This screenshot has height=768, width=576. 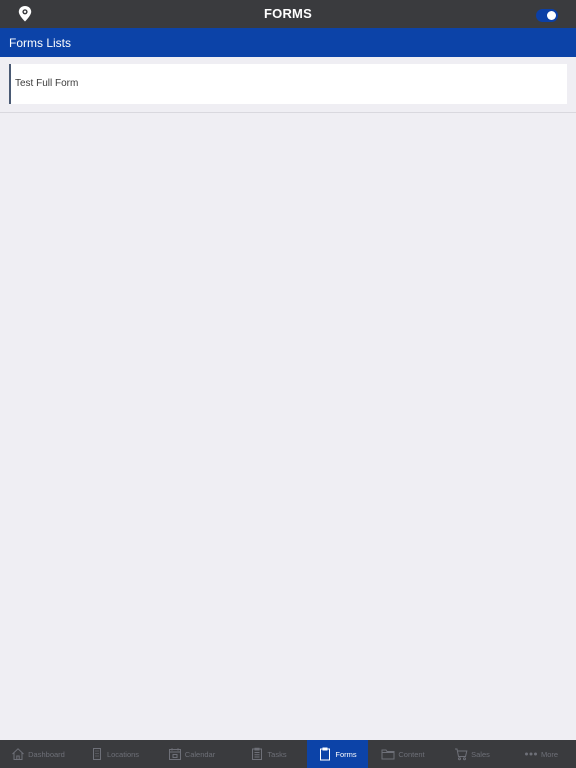 I want to click on tab-label-forms: Forms, so click(x=346, y=754).